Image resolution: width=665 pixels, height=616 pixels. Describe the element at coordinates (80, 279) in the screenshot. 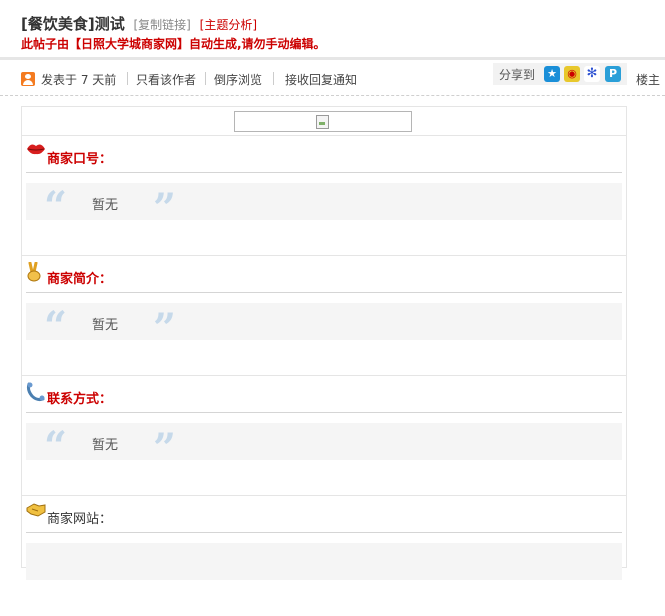

I see `section-label: 商家简介：` at that location.